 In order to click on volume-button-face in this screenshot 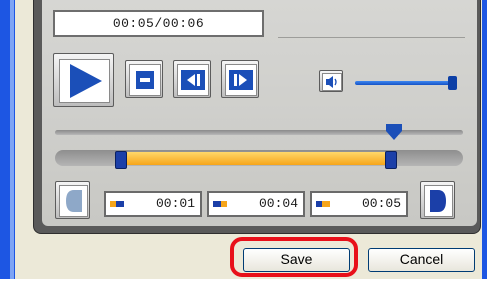, I will do `click(332, 82)`.